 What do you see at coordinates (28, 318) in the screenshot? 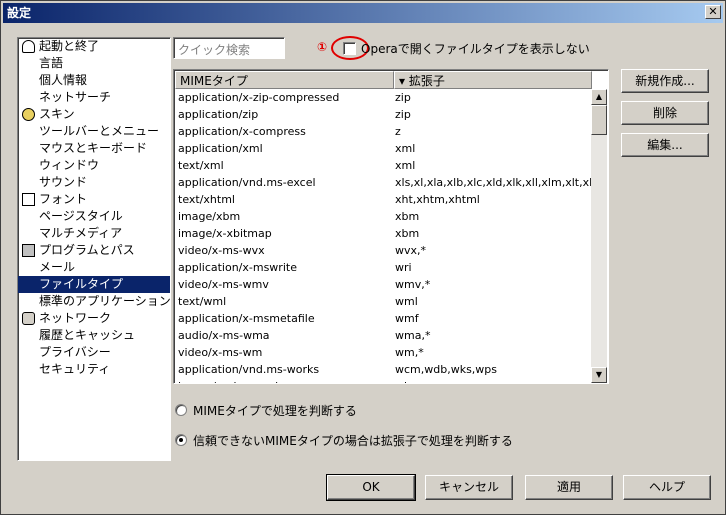
I see `padlock-icon` at bounding box center [28, 318].